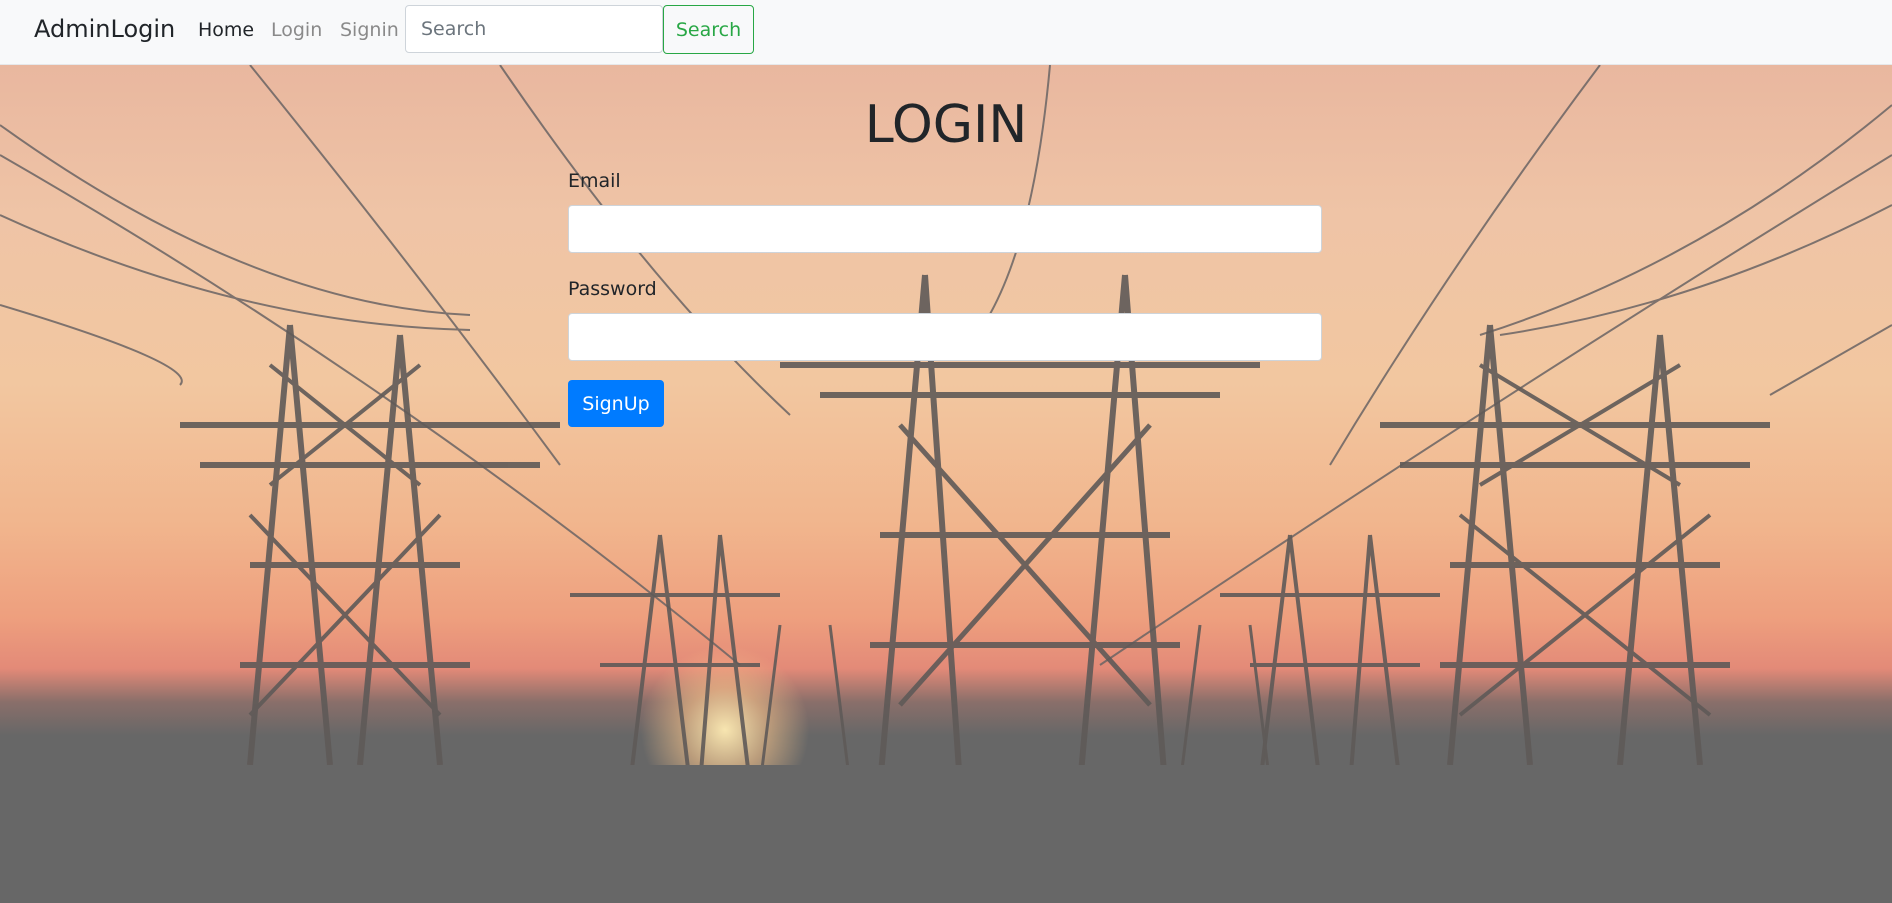 The width and height of the screenshot is (1892, 903). What do you see at coordinates (594, 181) in the screenshot?
I see `email-label: Email` at bounding box center [594, 181].